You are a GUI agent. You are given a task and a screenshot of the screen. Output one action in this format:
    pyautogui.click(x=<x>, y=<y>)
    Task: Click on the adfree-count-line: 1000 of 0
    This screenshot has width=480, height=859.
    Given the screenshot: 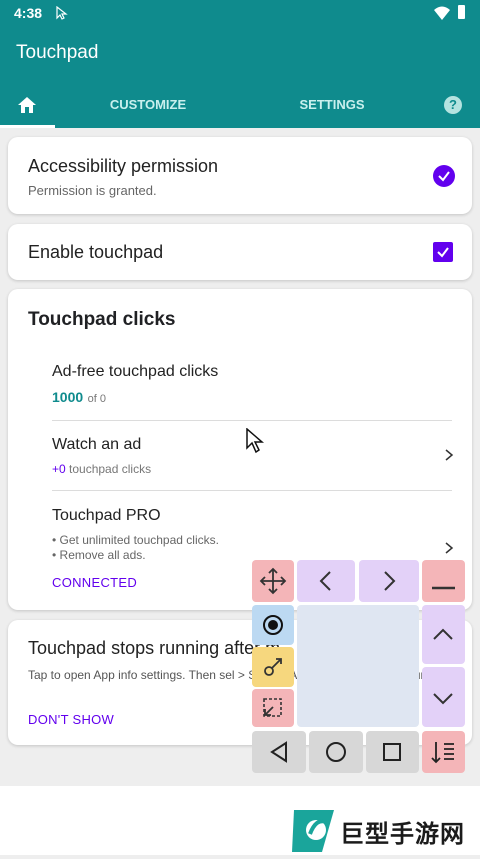 What is the action you would take?
    pyautogui.click(x=79, y=398)
    